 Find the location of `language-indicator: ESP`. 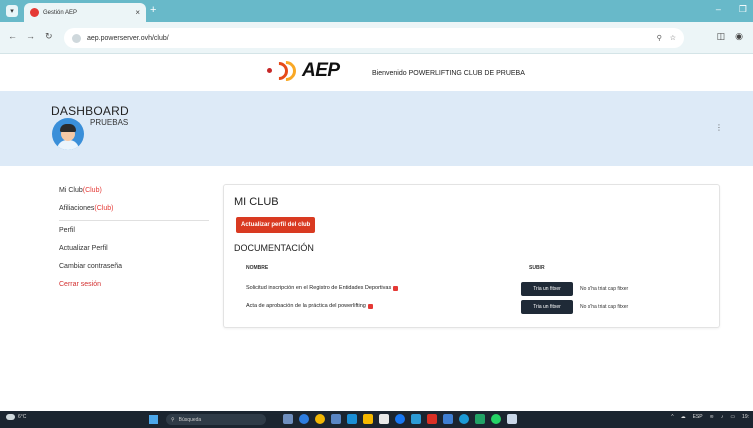

language-indicator: ESP is located at coordinates (698, 417).